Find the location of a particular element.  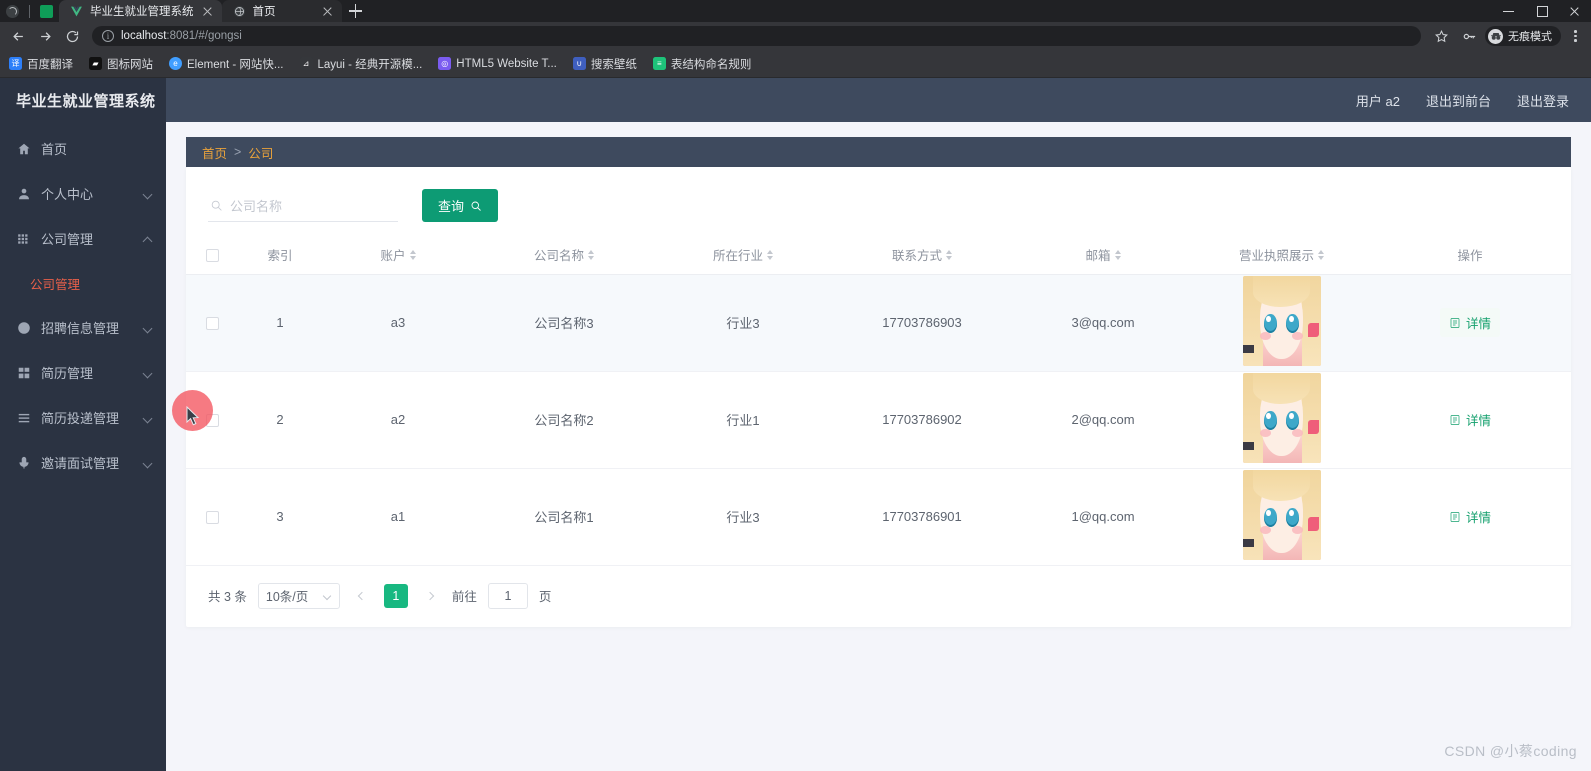

bookmark-star-icon is located at coordinates (1441, 36).